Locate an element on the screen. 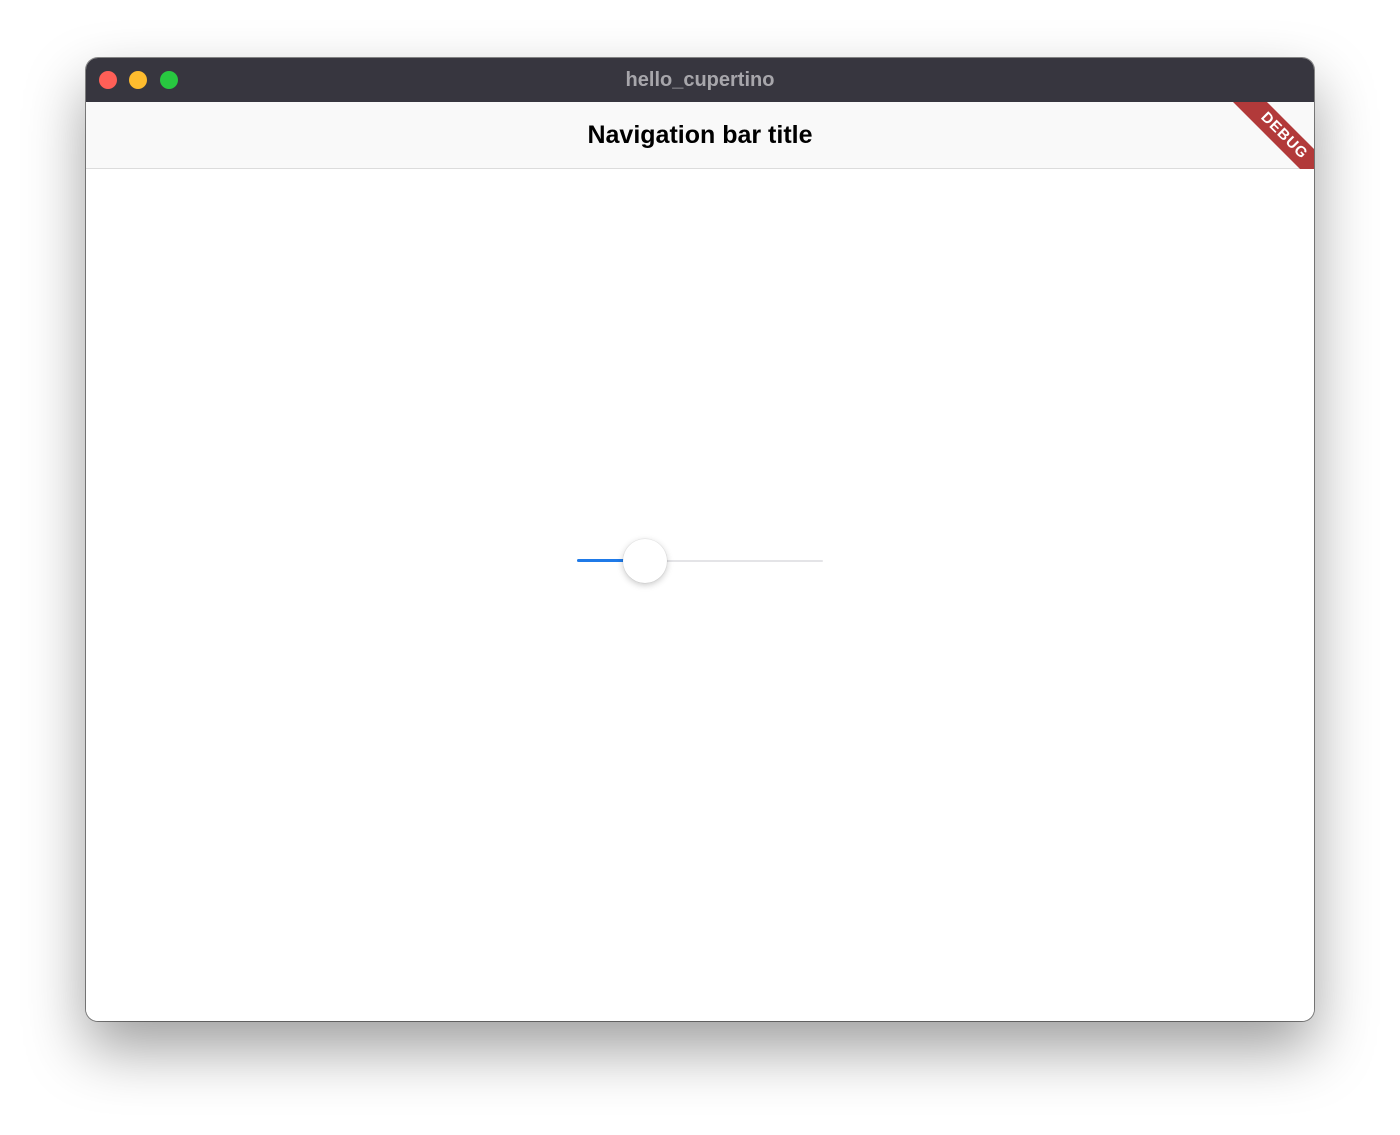 The width and height of the screenshot is (1400, 1135). value-slider is located at coordinates (700, 561).